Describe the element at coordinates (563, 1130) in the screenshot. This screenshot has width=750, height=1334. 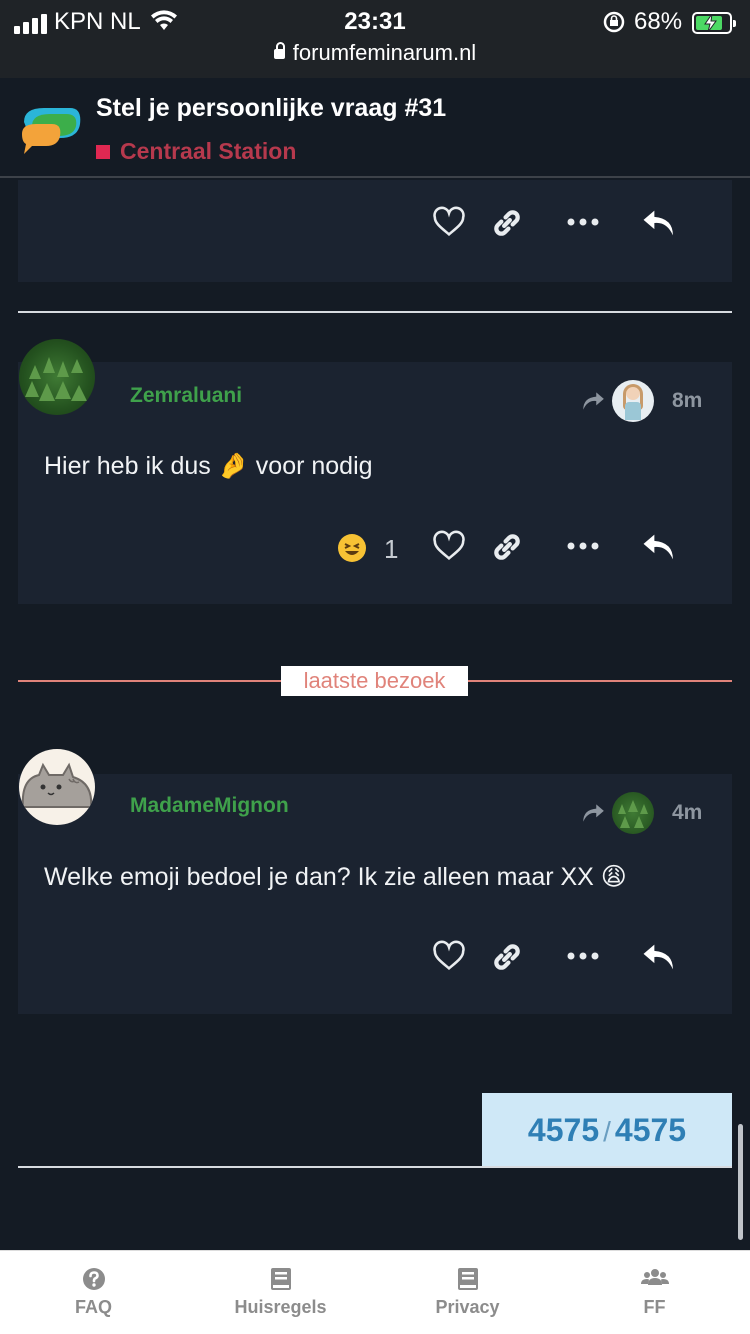
I see `progress-current: 4575` at that location.